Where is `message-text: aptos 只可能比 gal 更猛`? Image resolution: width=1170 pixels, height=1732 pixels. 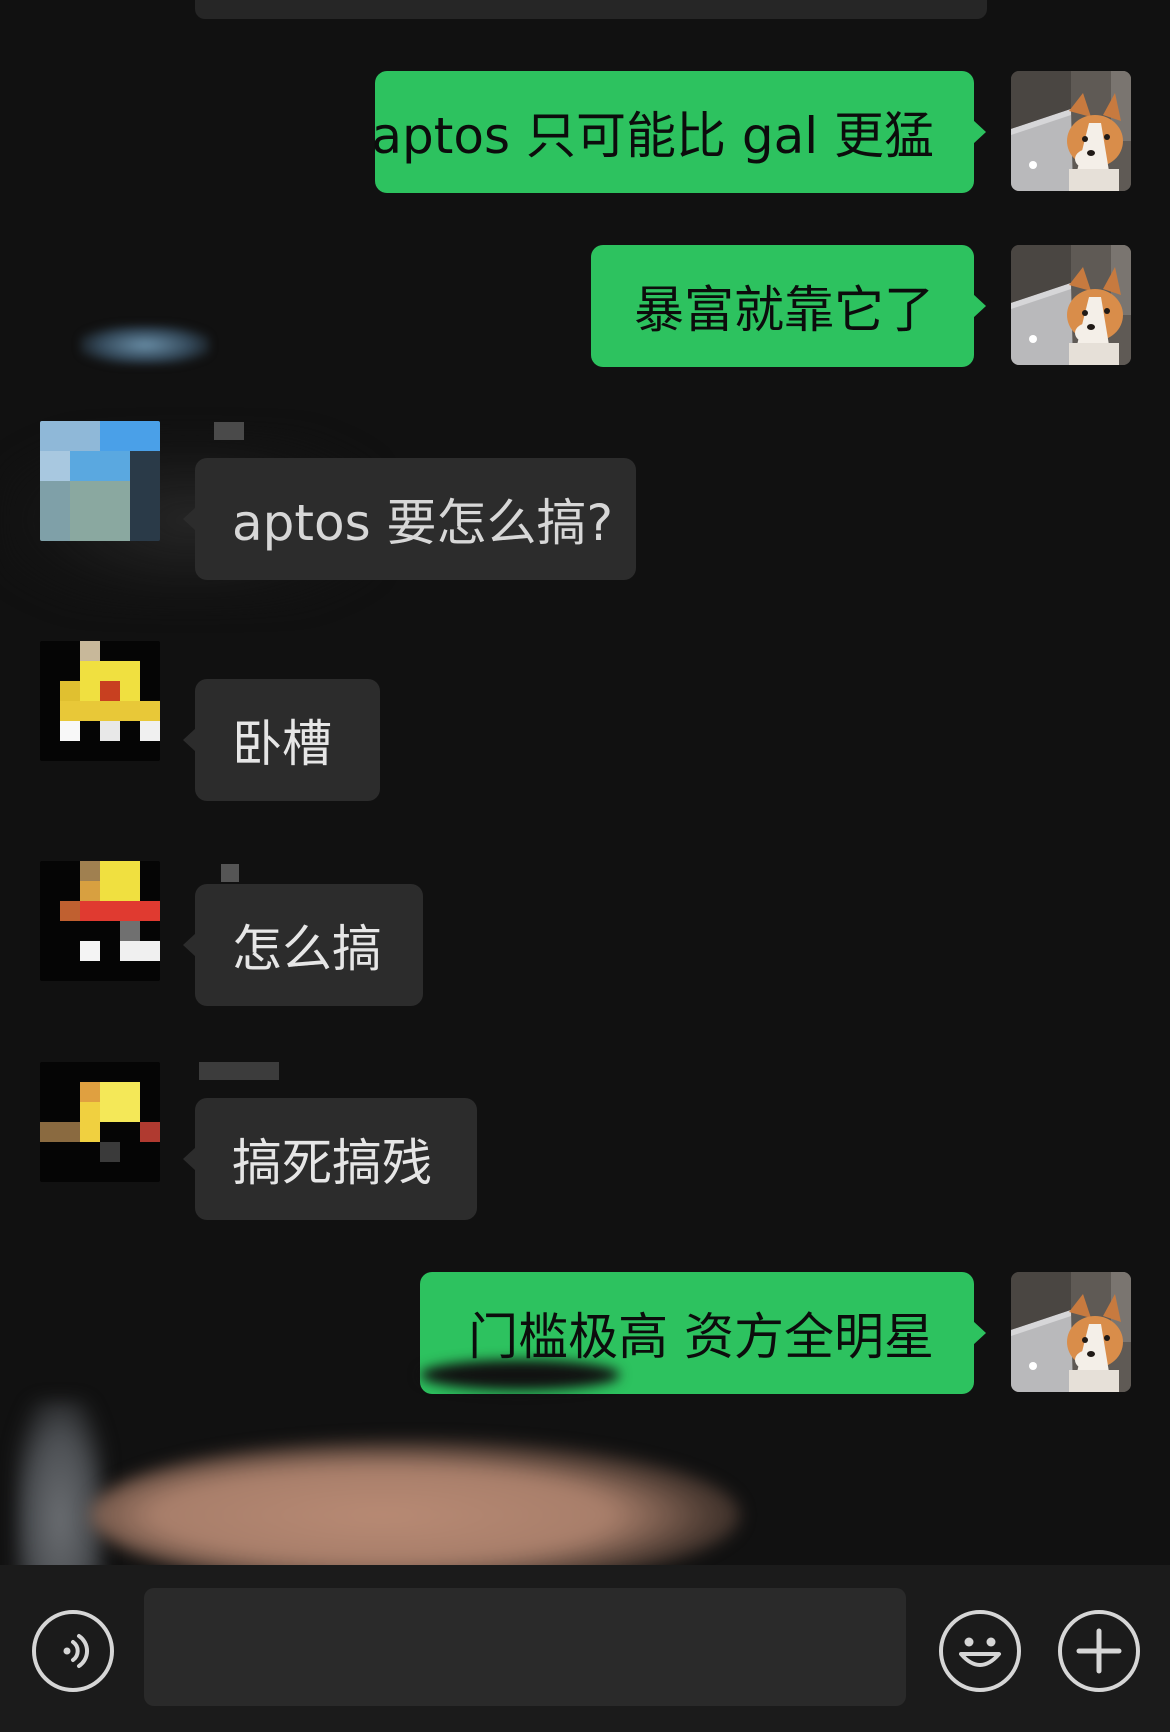 message-text: aptos 只可能比 gal 更猛 is located at coordinates (652, 136).